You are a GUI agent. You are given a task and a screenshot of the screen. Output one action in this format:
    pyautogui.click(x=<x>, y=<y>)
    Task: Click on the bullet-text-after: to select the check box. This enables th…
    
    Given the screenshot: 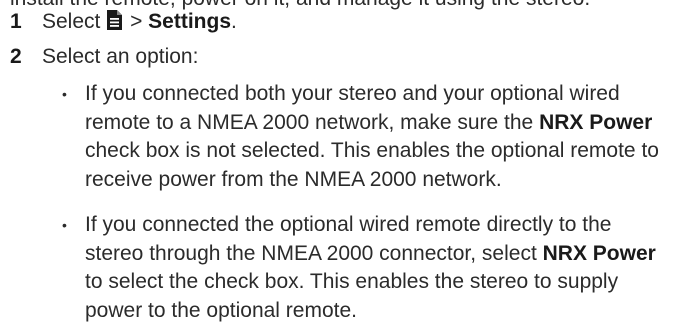 What is the action you would take?
    pyautogui.click(x=352, y=296)
    